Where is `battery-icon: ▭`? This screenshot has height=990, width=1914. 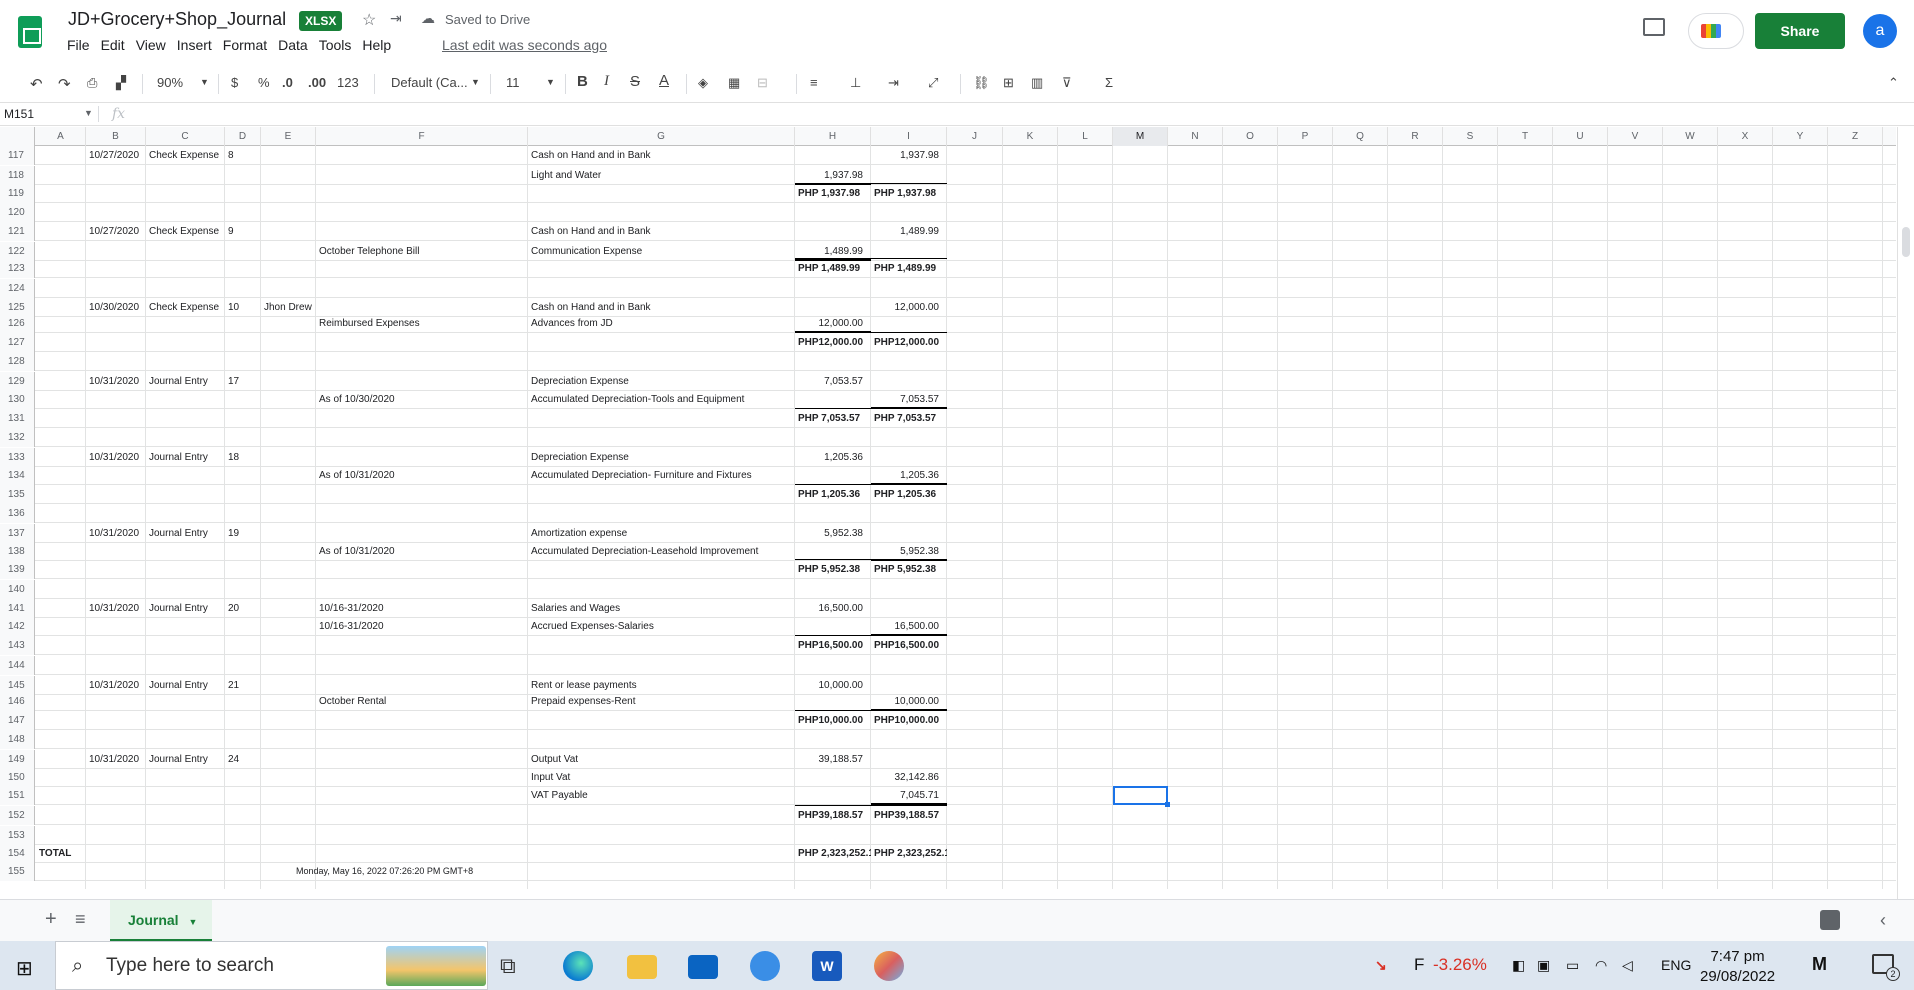 battery-icon: ▭ is located at coordinates (1572, 965).